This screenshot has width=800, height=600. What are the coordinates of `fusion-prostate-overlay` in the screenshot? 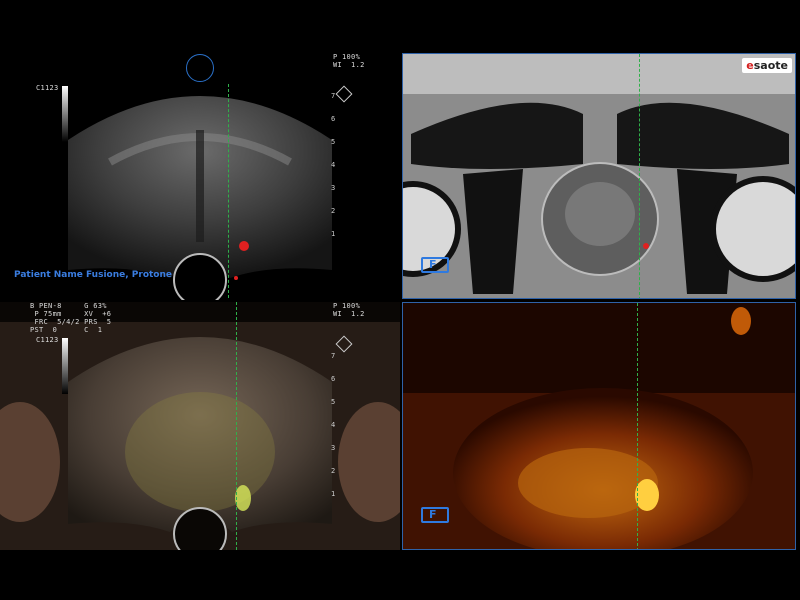 It's located at (200, 452).